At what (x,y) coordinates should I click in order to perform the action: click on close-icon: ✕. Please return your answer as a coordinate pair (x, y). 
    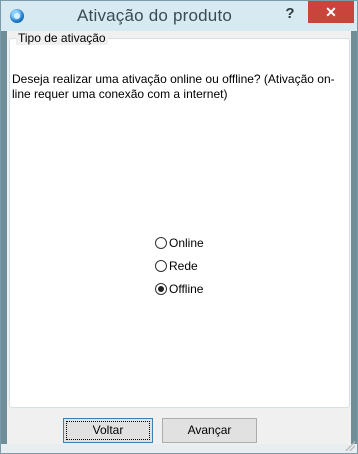
    Looking at the image, I should click on (331, 12).